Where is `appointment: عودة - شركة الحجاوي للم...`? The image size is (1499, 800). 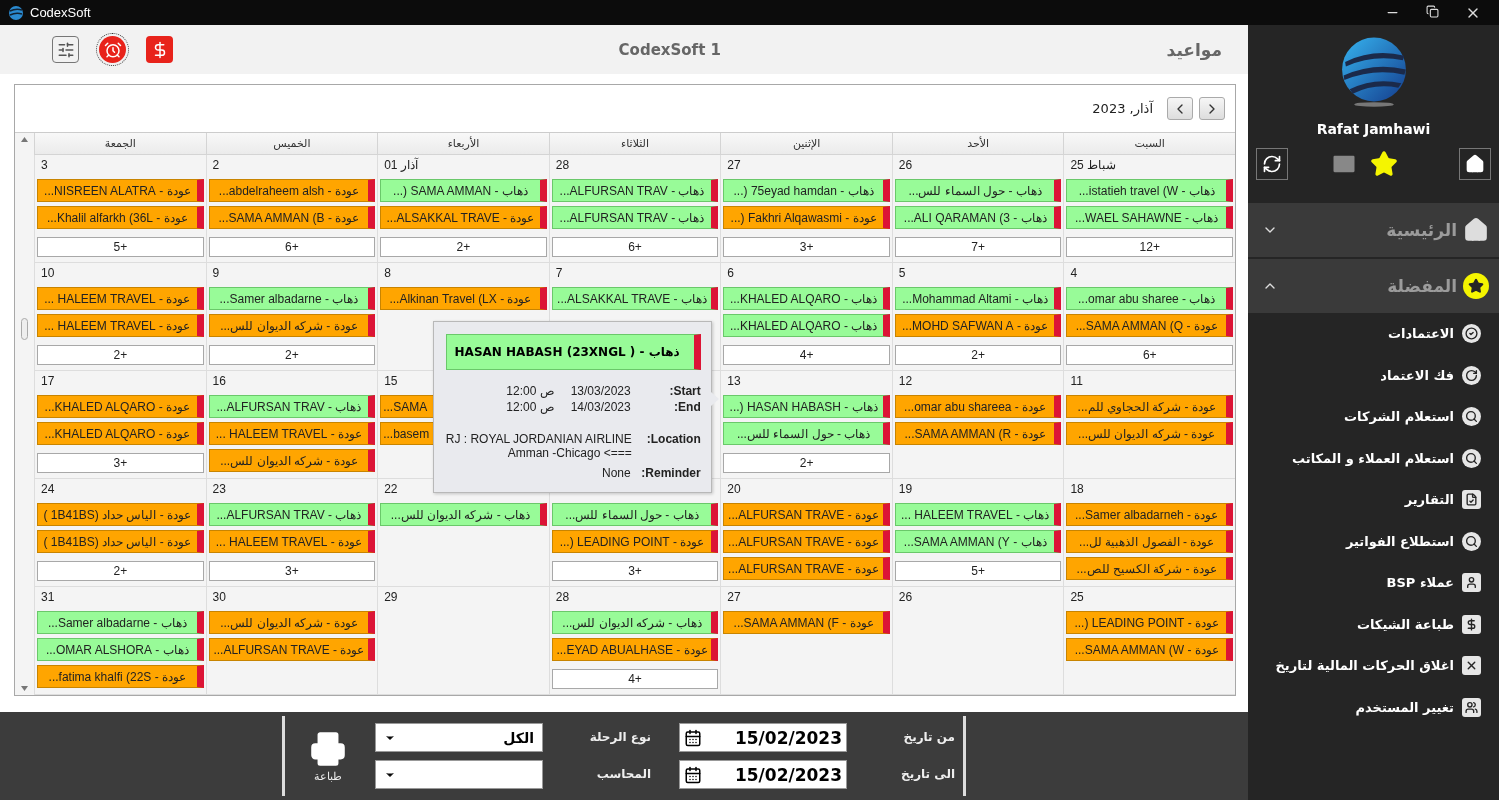 appointment: عودة - شركة الحجاوي للم... is located at coordinates (1149, 406).